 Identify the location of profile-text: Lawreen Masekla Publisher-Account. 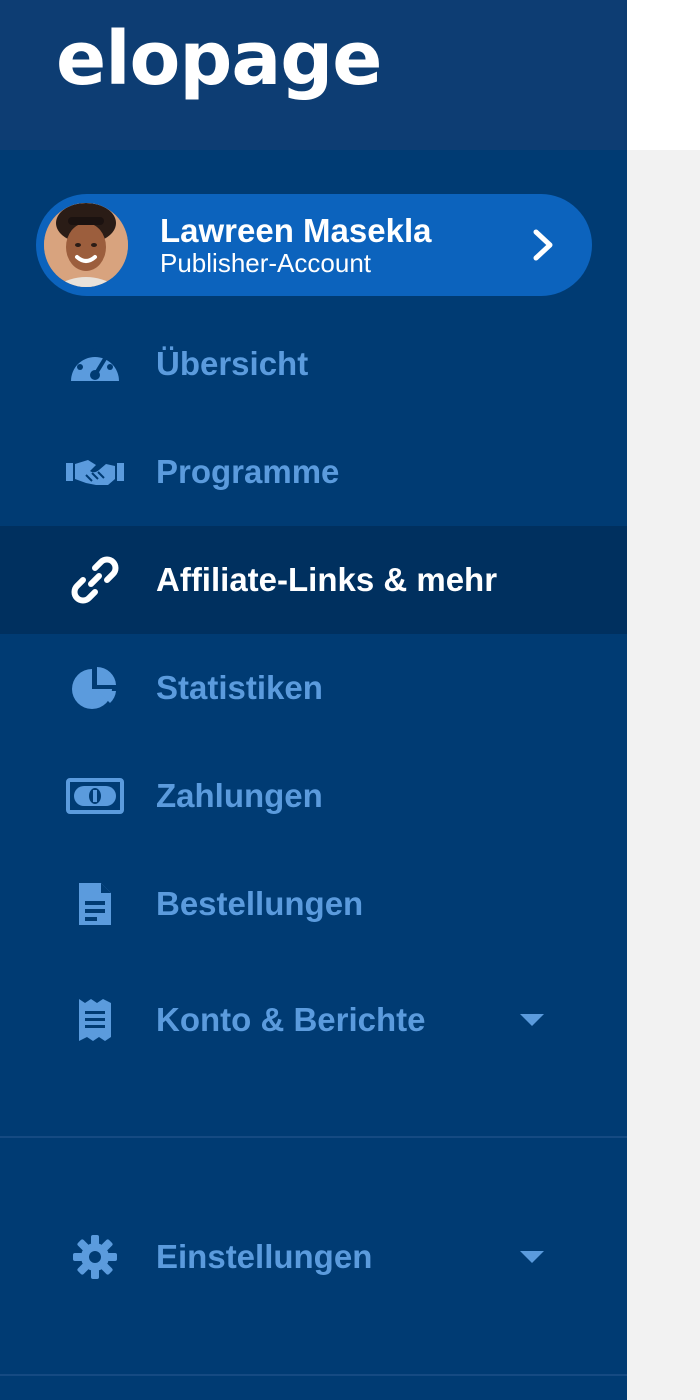
(296, 245).